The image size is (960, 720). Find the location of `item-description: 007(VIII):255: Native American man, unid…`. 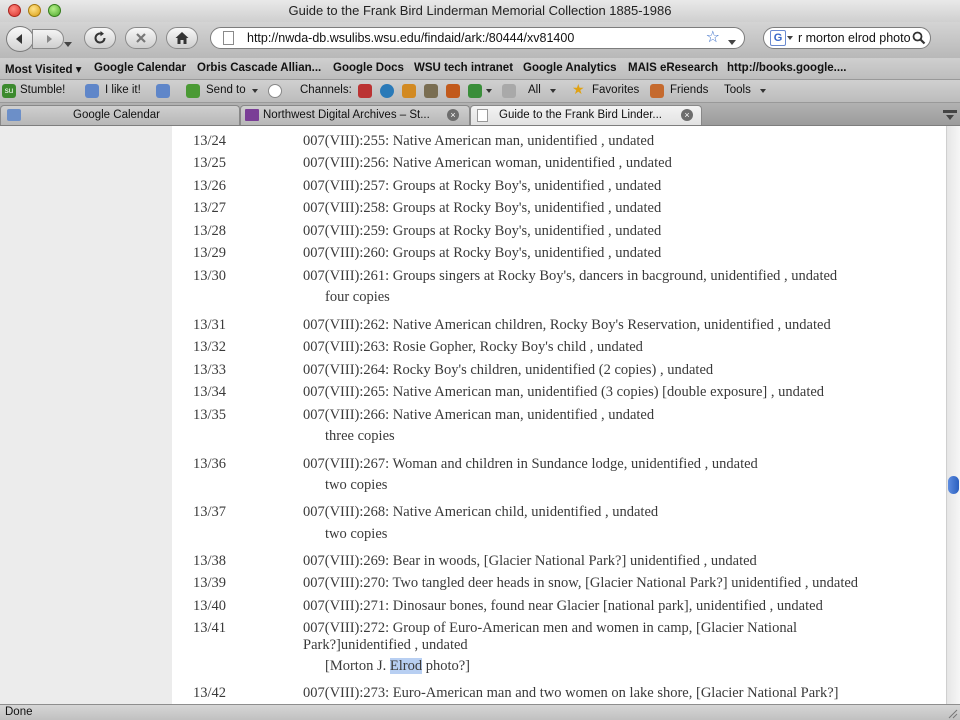

item-description: 007(VIII):255: Native American man, unid… is located at coordinates (479, 141).